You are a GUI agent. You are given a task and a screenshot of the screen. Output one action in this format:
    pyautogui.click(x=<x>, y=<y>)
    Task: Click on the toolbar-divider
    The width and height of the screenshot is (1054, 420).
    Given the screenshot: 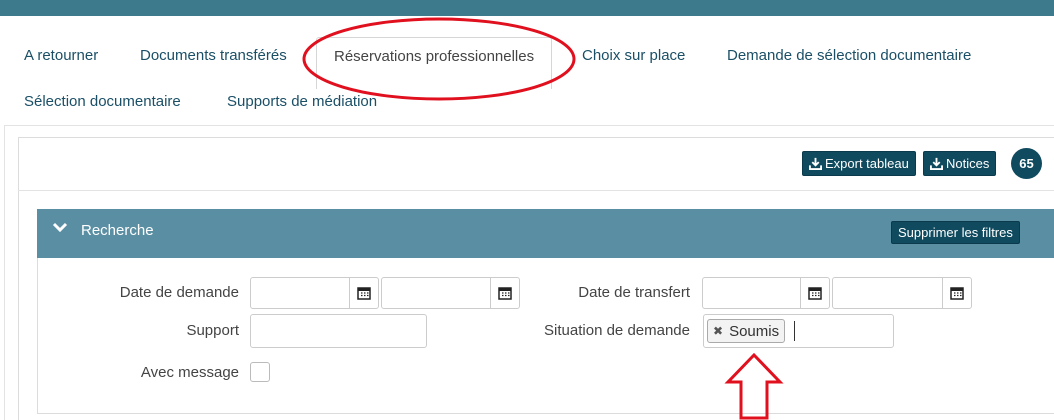 What is the action you would take?
    pyautogui.click(x=536, y=190)
    